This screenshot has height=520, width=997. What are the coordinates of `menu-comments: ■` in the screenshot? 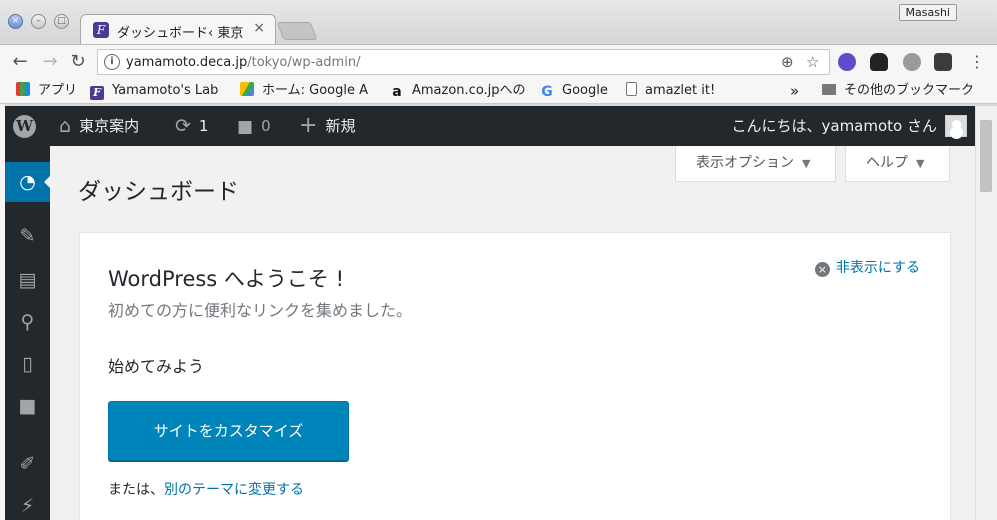 It's located at (27, 406).